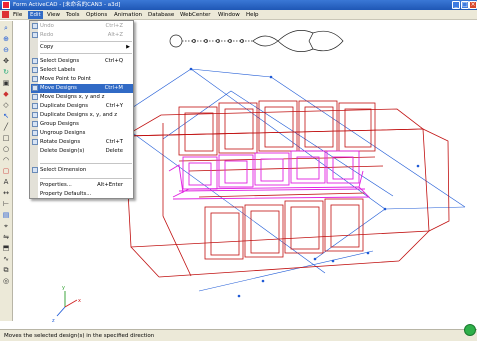 This screenshot has height=341, width=477. Describe the element at coordinates (256, 41) in the screenshot. I see `fish-outline` at that location.